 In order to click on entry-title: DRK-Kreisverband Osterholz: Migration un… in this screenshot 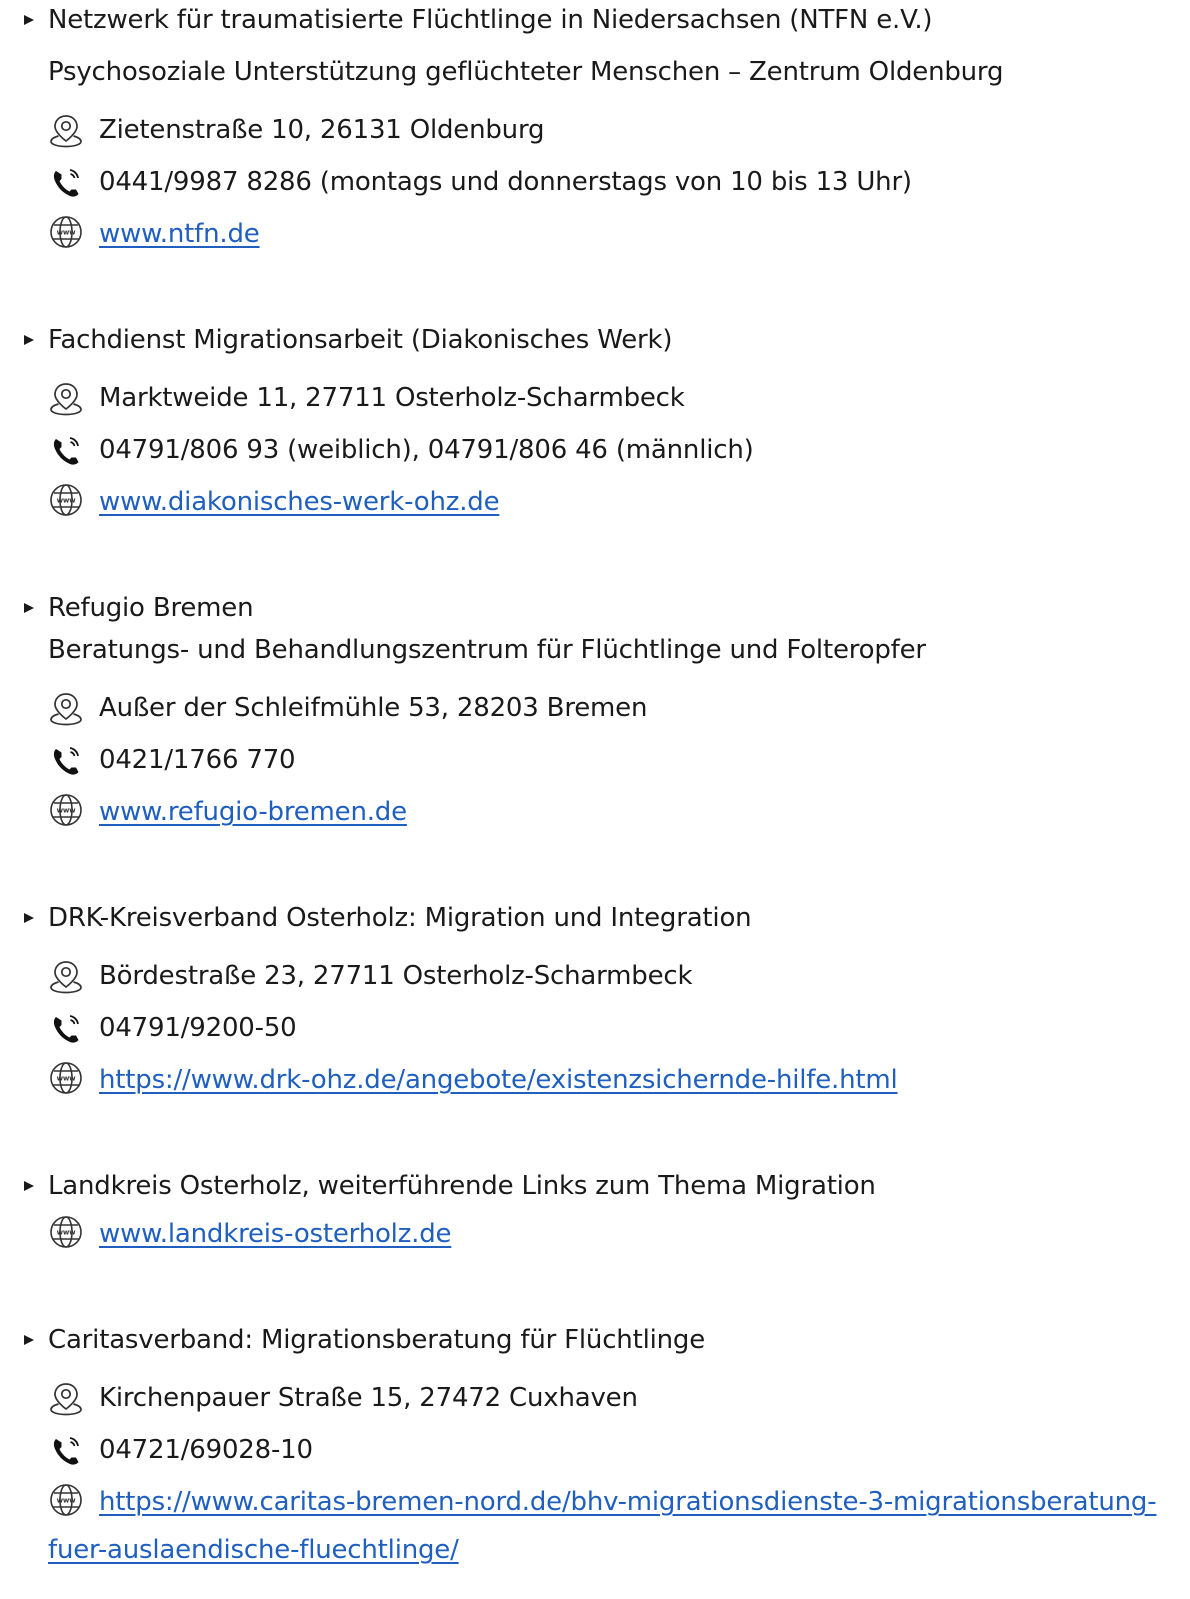, I will do `click(400, 918)`.